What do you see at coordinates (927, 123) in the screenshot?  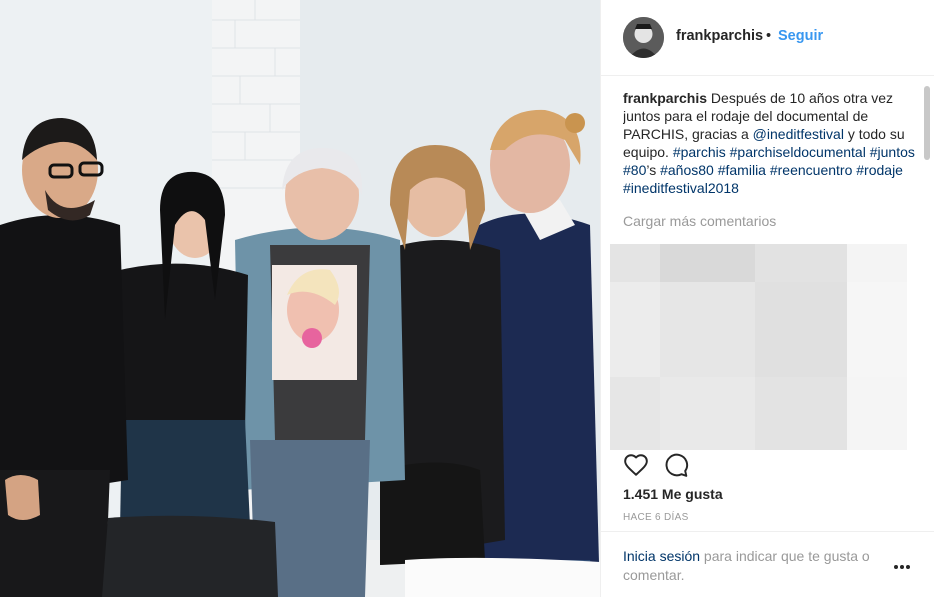 I see `scrollbar-thumb` at bounding box center [927, 123].